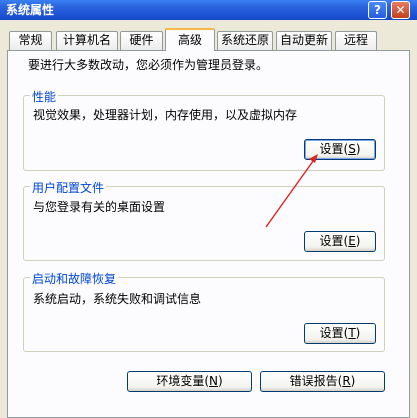 The height and width of the screenshot is (418, 417). I want to click on error-reporting-button: 错误报告(R), so click(322, 381).